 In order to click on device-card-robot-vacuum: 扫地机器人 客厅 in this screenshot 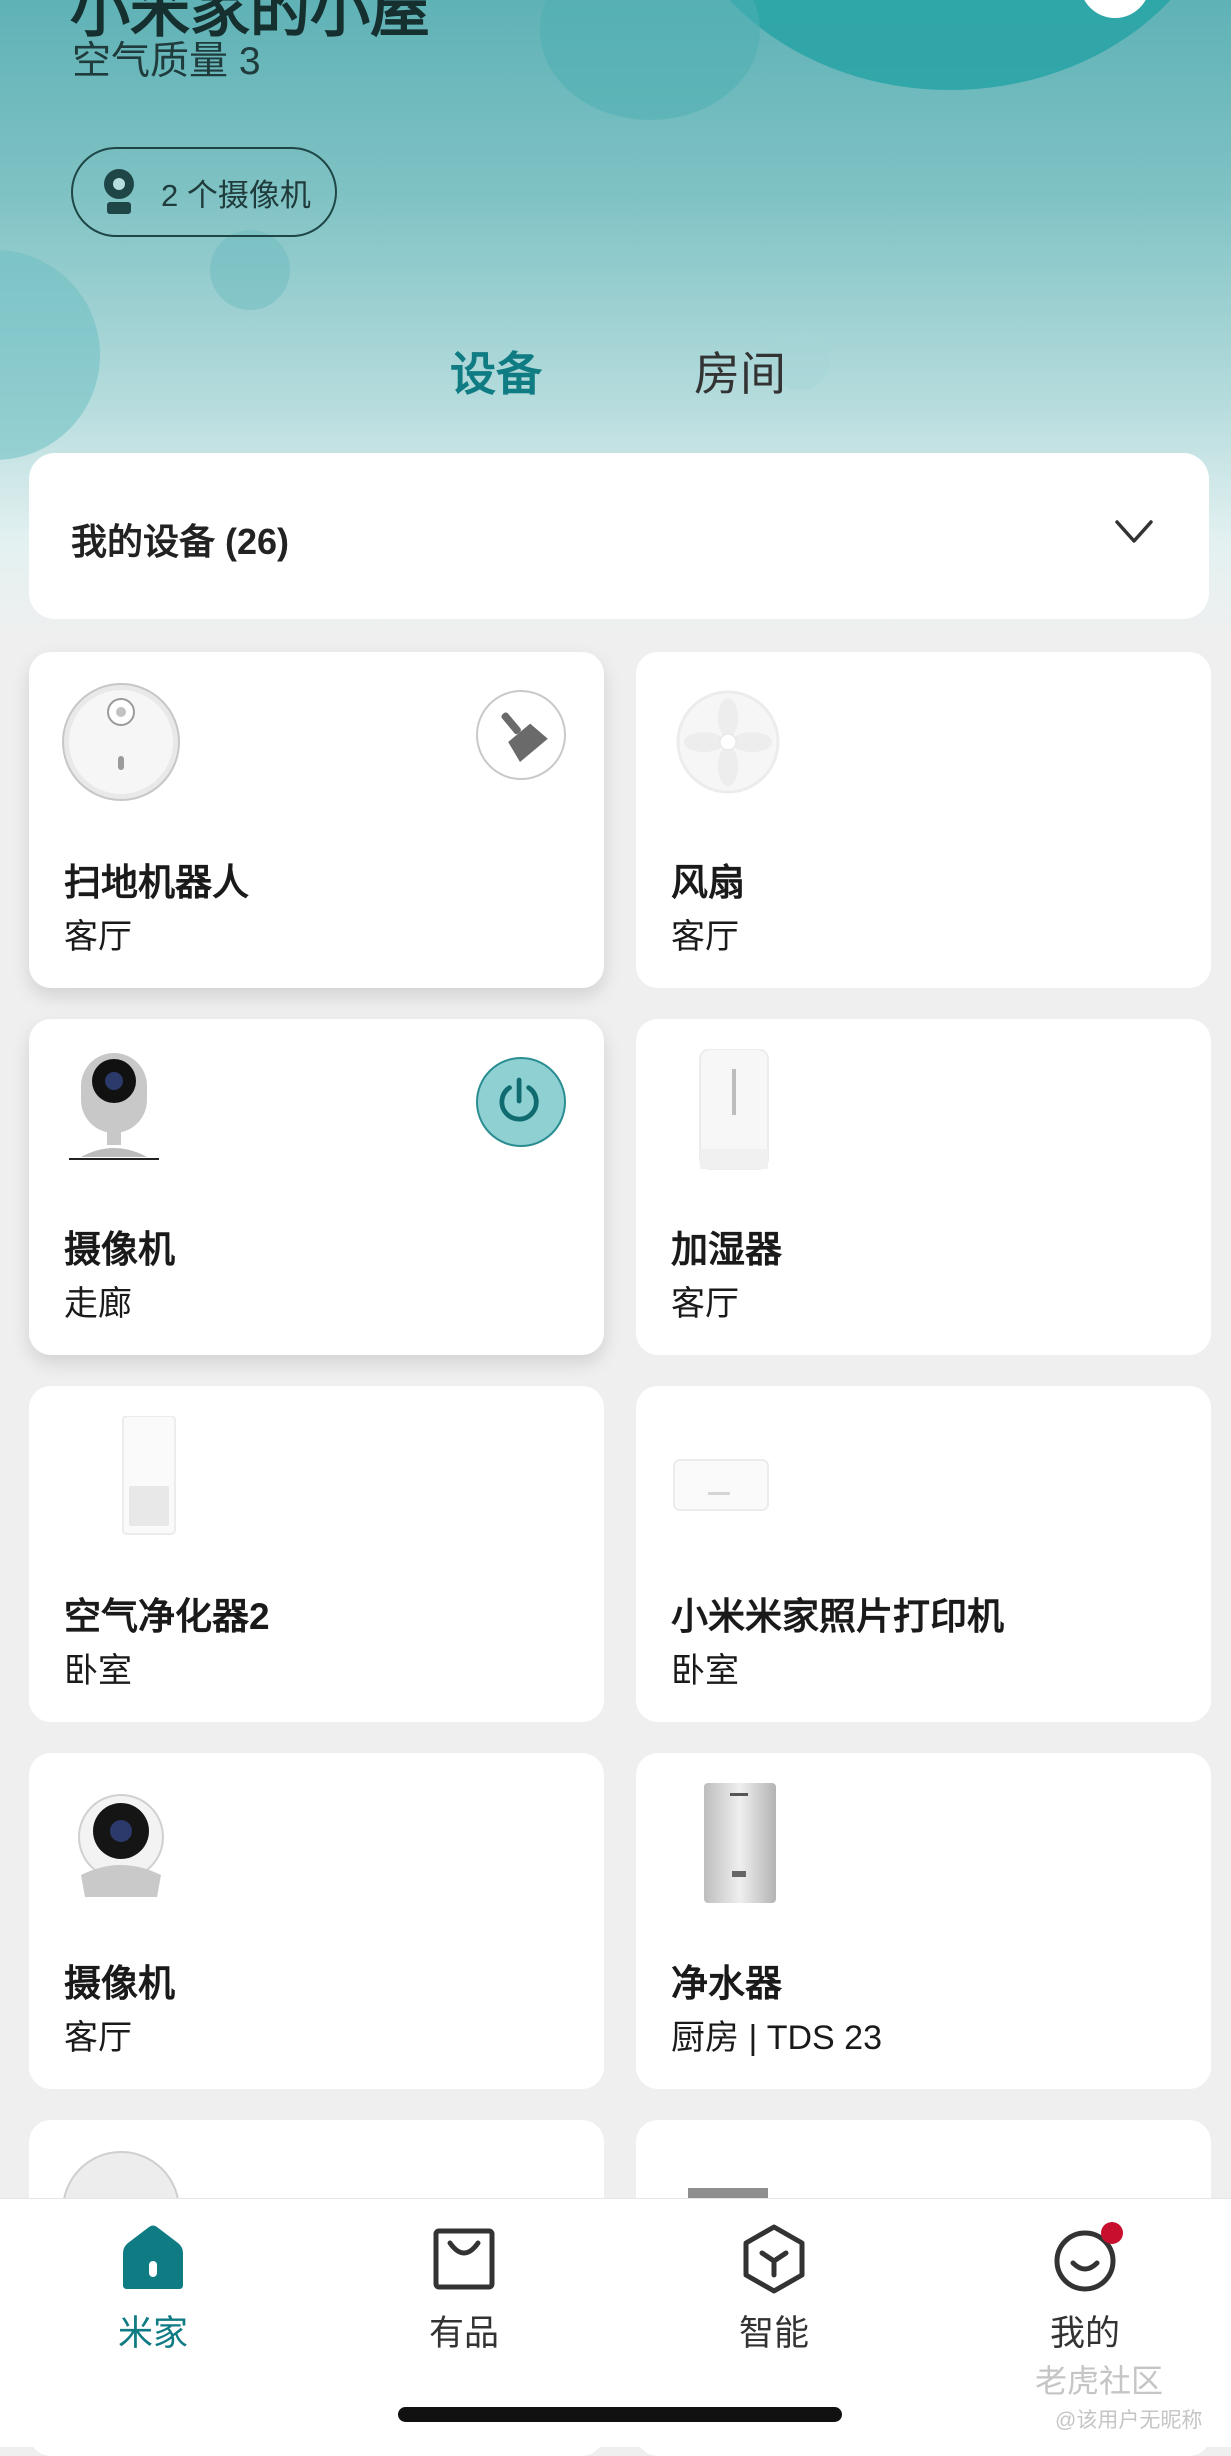, I will do `click(316, 820)`.